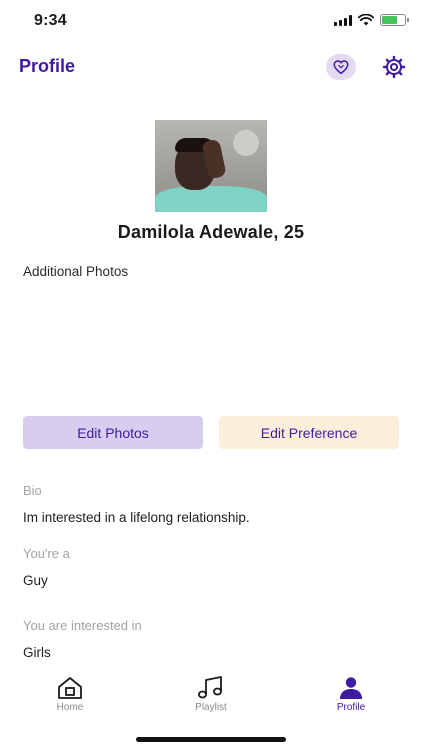  I want to click on profile-photo, so click(211, 166).